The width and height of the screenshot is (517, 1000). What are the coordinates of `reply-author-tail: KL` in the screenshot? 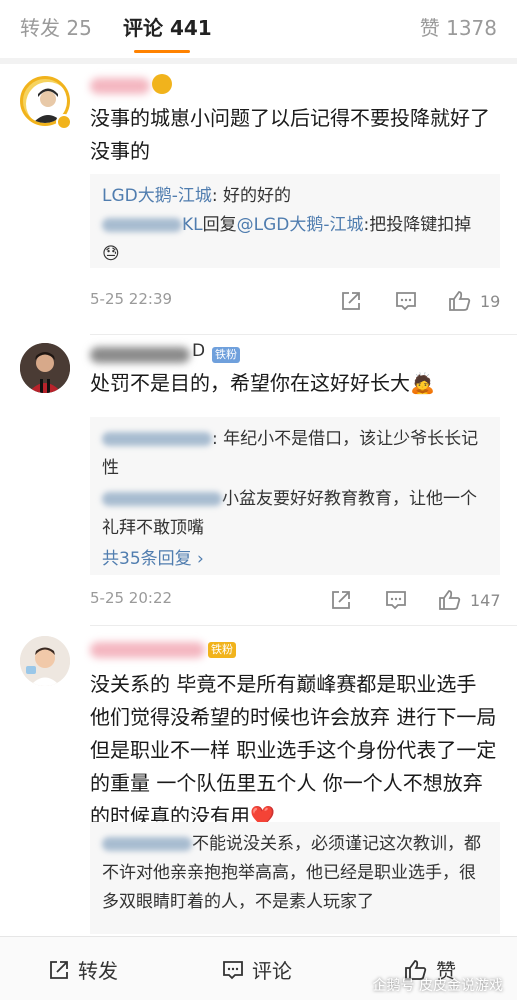 It's located at (192, 225).